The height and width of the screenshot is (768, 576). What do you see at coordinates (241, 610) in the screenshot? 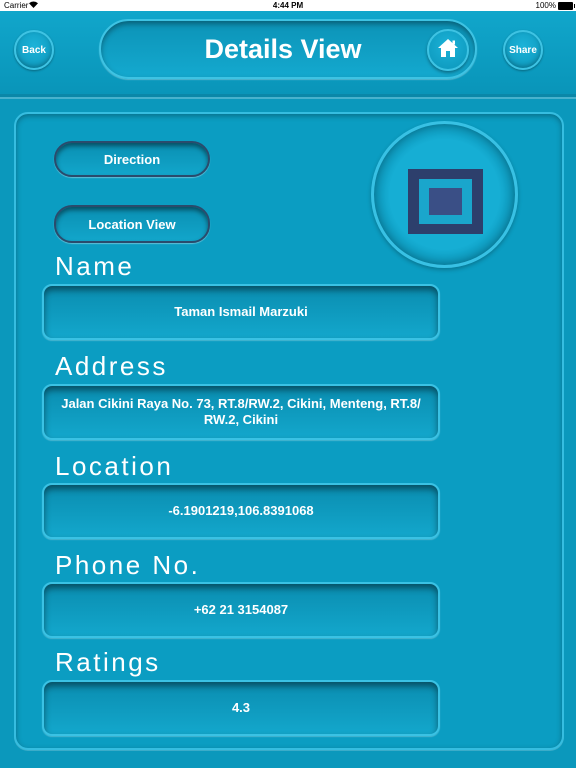
I see `phone-field: +62 21 3154087` at bounding box center [241, 610].